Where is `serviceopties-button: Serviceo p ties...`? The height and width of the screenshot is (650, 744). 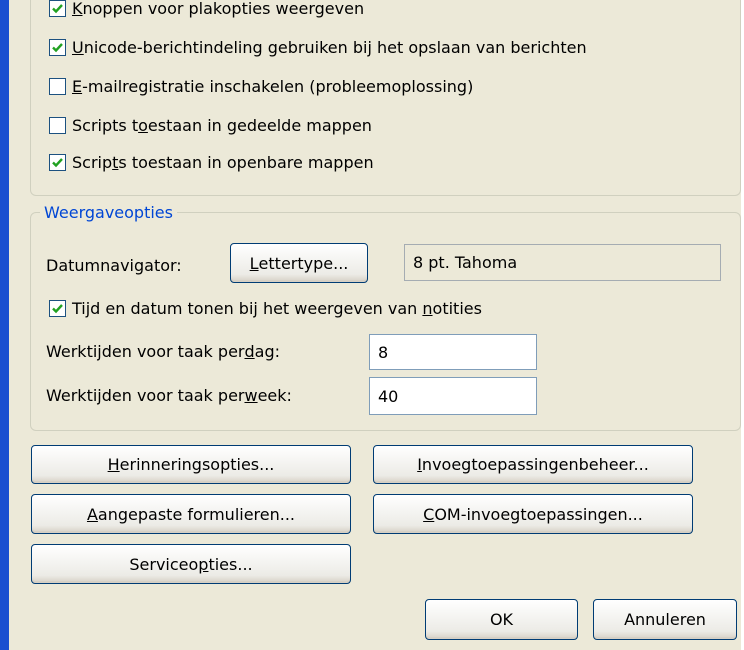
serviceopties-button: Serviceo p ties... is located at coordinates (191, 564).